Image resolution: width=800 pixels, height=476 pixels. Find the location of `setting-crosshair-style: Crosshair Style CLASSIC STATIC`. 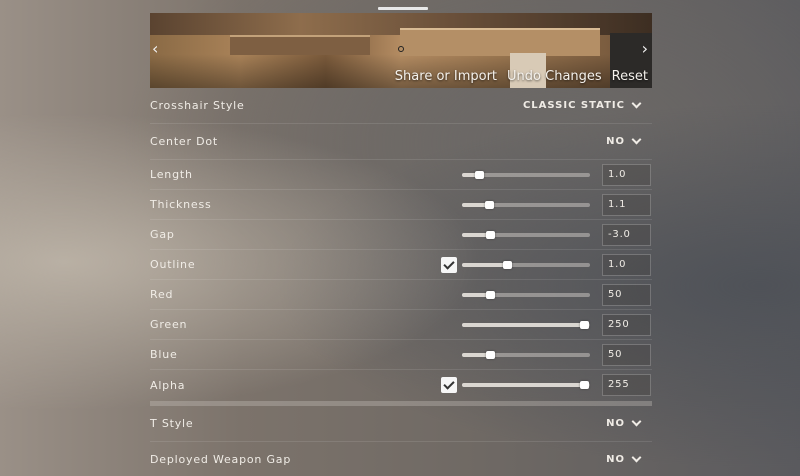

setting-crosshair-style: Crosshair Style CLASSIC STATIC is located at coordinates (401, 106).